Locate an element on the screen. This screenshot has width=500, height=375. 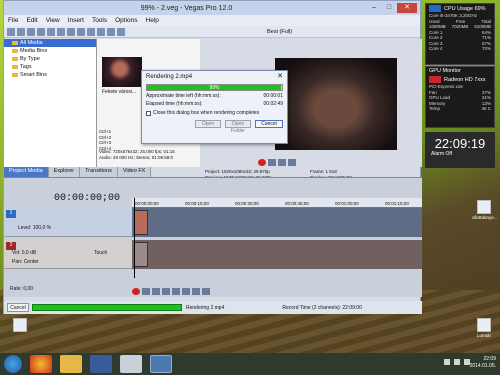
loop-icon is located at coordinates (146, 291).